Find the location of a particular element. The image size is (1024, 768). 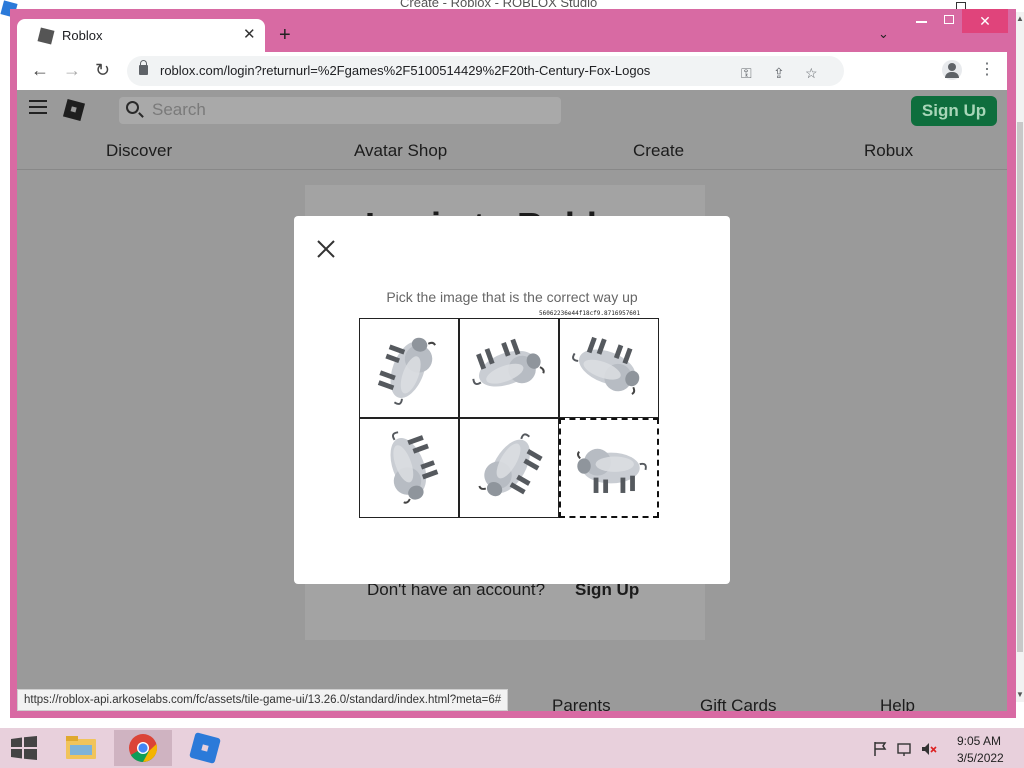

browser-tab: Roblox ✕ is located at coordinates (141, 35).